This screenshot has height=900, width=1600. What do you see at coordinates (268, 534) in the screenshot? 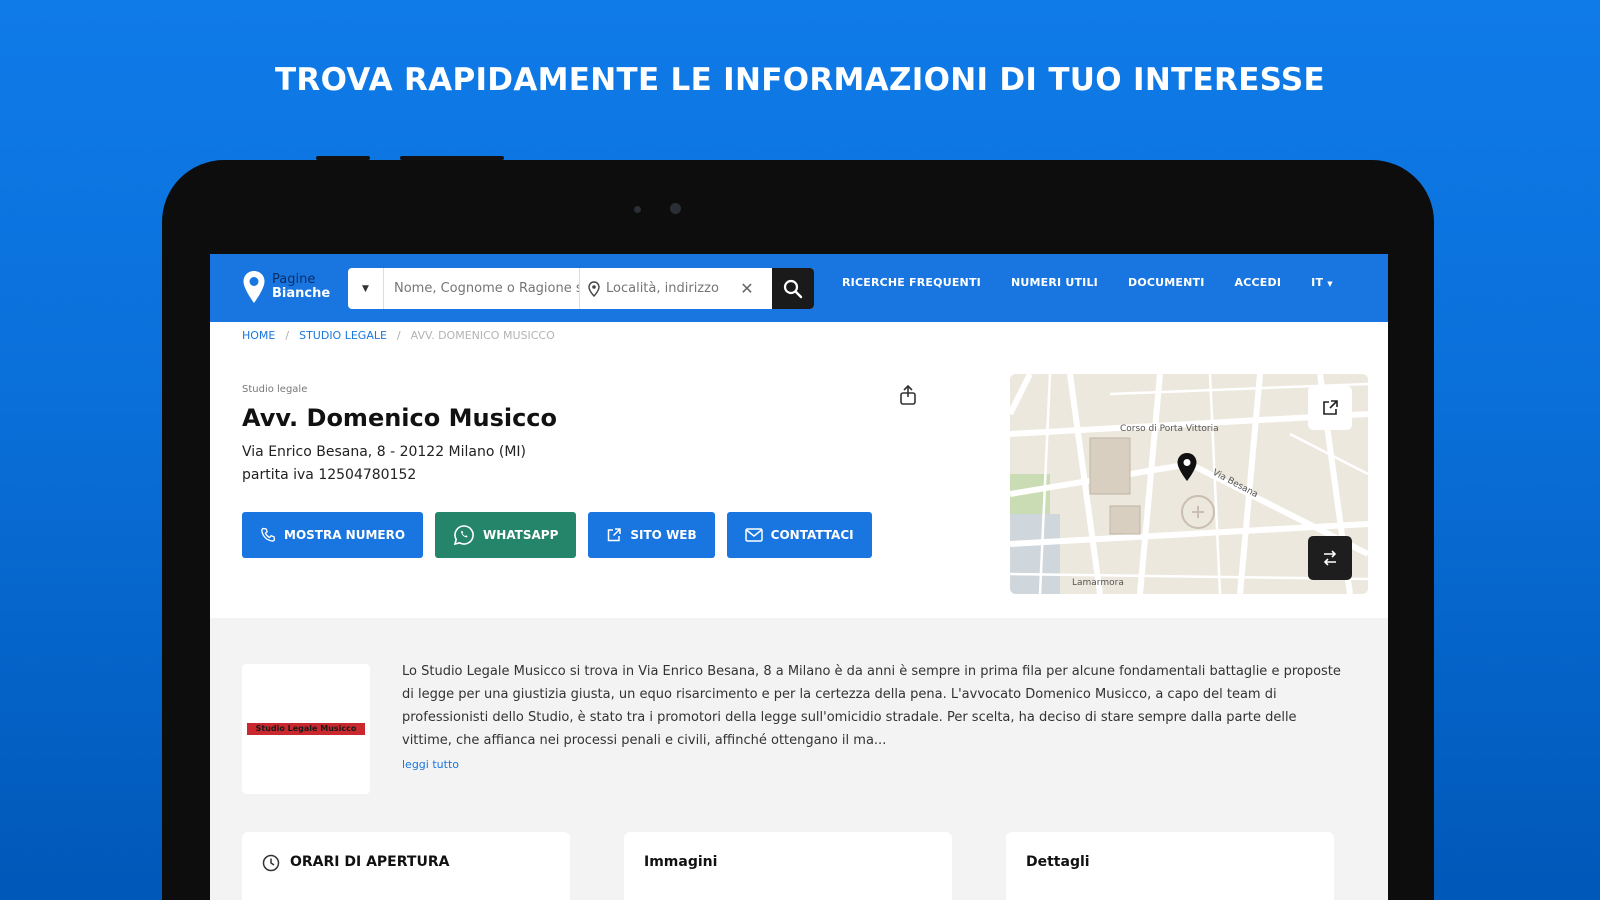
I see `phone-icon` at bounding box center [268, 534].